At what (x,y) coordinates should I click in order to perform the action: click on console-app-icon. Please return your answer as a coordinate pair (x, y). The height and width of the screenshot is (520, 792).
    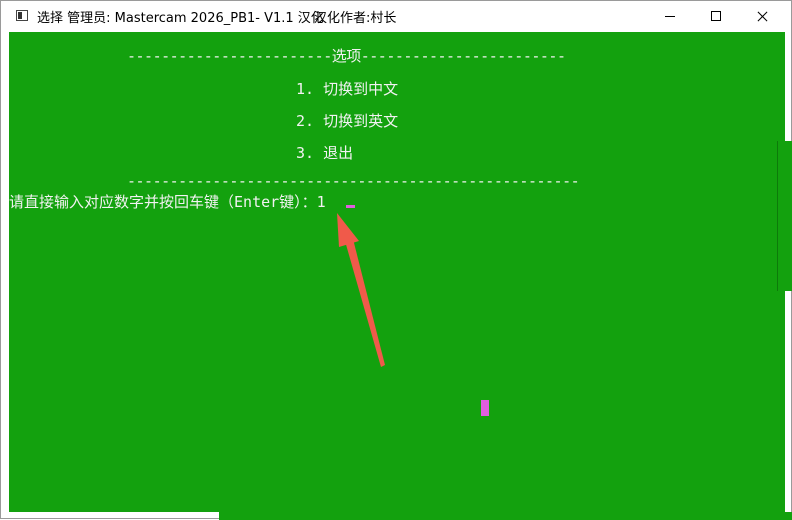
    Looking at the image, I should click on (22, 15).